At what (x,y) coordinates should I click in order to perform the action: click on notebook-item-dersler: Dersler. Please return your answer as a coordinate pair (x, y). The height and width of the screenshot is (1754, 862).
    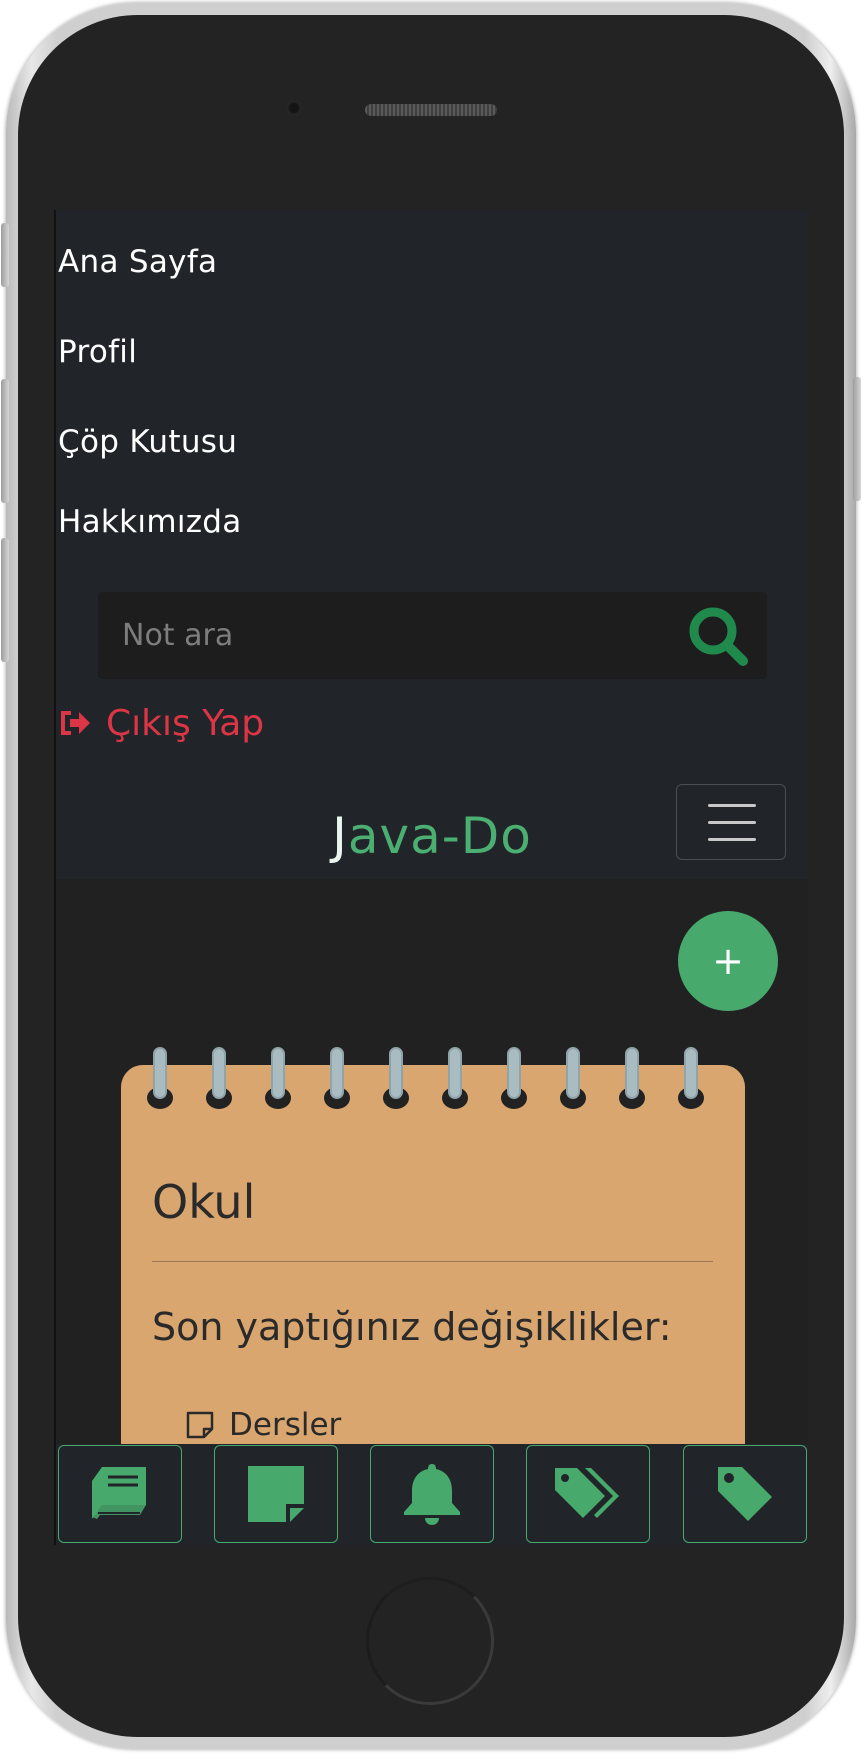
    Looking at the image, I should click on (263, 1425).